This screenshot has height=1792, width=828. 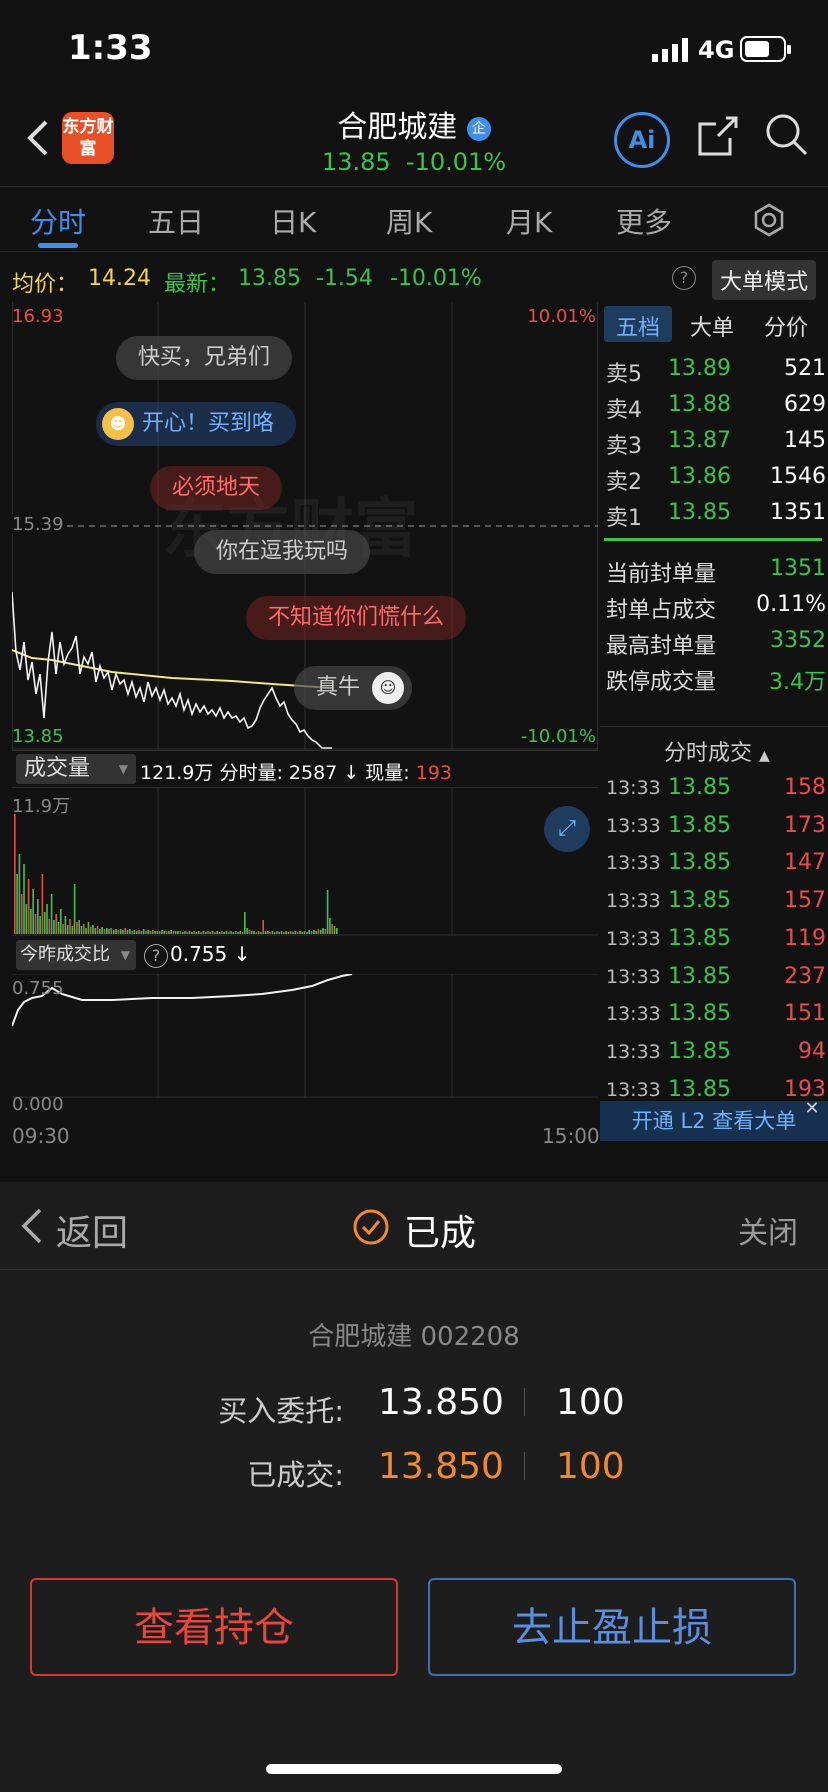 I want to click on l2-upgrade-banner: 开通 L2 查看大单 ✕, so click(x=714, y=1119).